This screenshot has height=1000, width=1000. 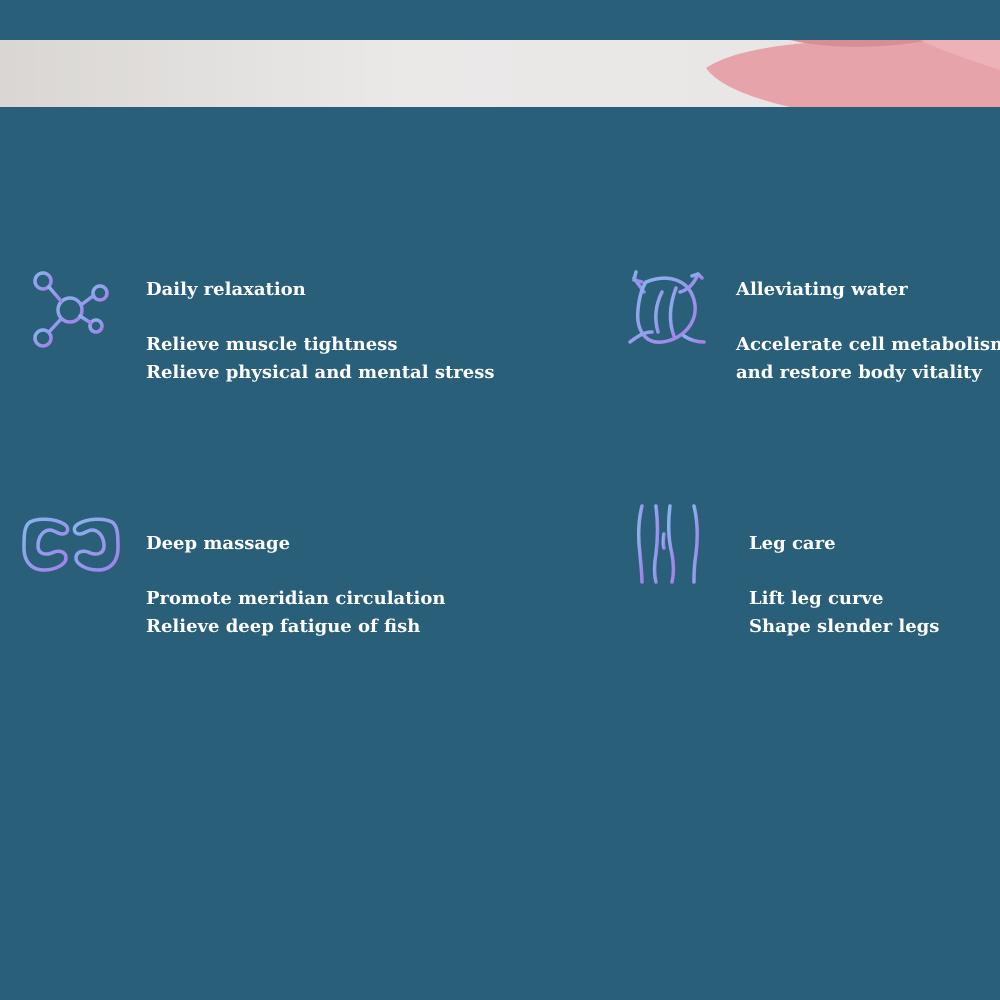 I want to click on feature-line: Relieve muscle tightness, so click(x=272, y=344).